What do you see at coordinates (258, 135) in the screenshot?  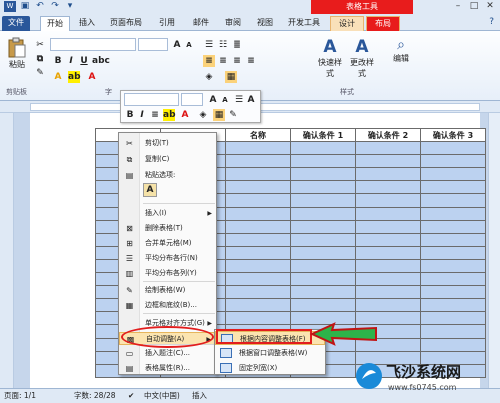 I see `table-header-cell: 名称` at bounding box center [258, 135].